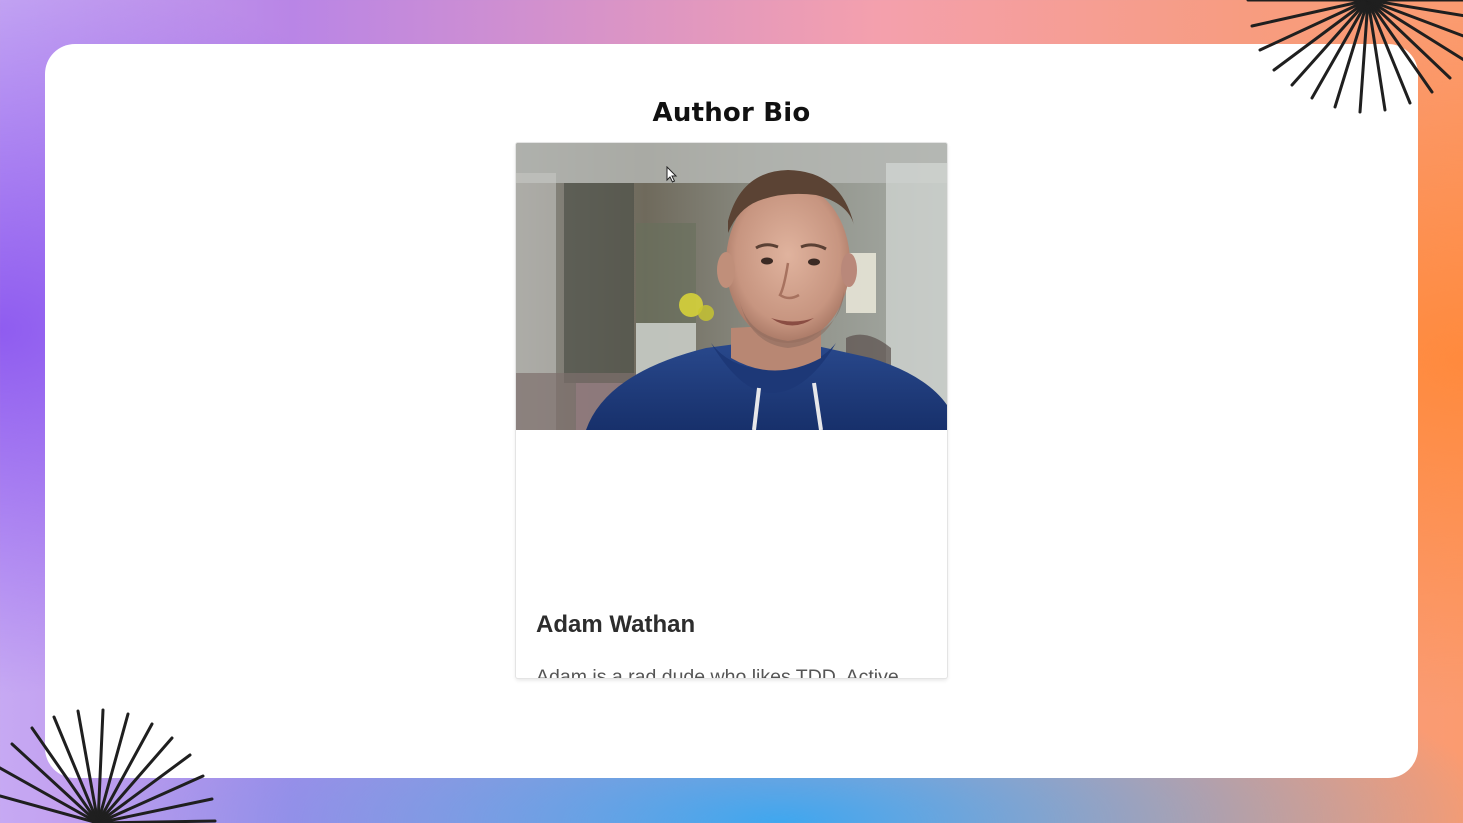 The height and width of the screenshot is (823, 1463). Describe the element at coordinates (616, 624) in the screenshot. I see `author-name: Adam Wathan` at that location.